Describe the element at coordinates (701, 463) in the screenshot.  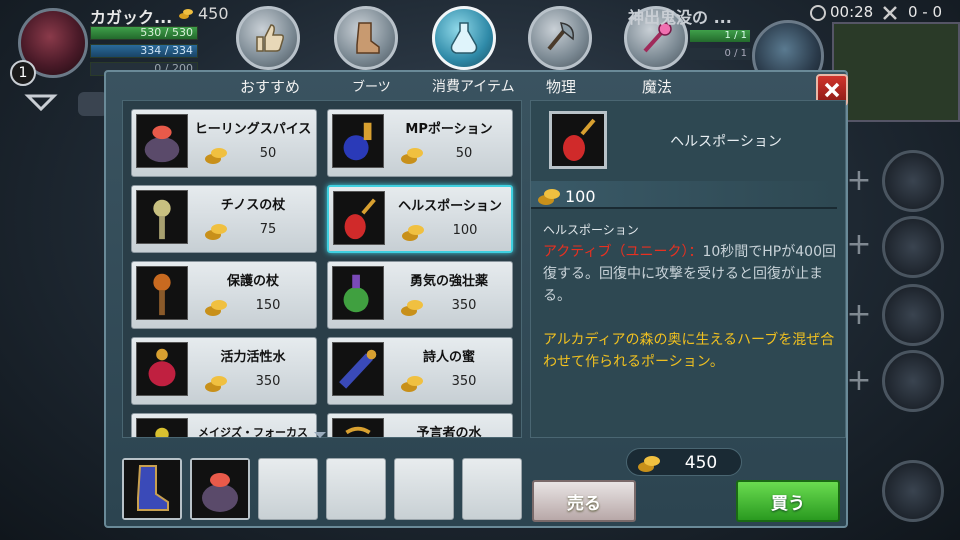
I see `gold-total-amount: 450` at that location.